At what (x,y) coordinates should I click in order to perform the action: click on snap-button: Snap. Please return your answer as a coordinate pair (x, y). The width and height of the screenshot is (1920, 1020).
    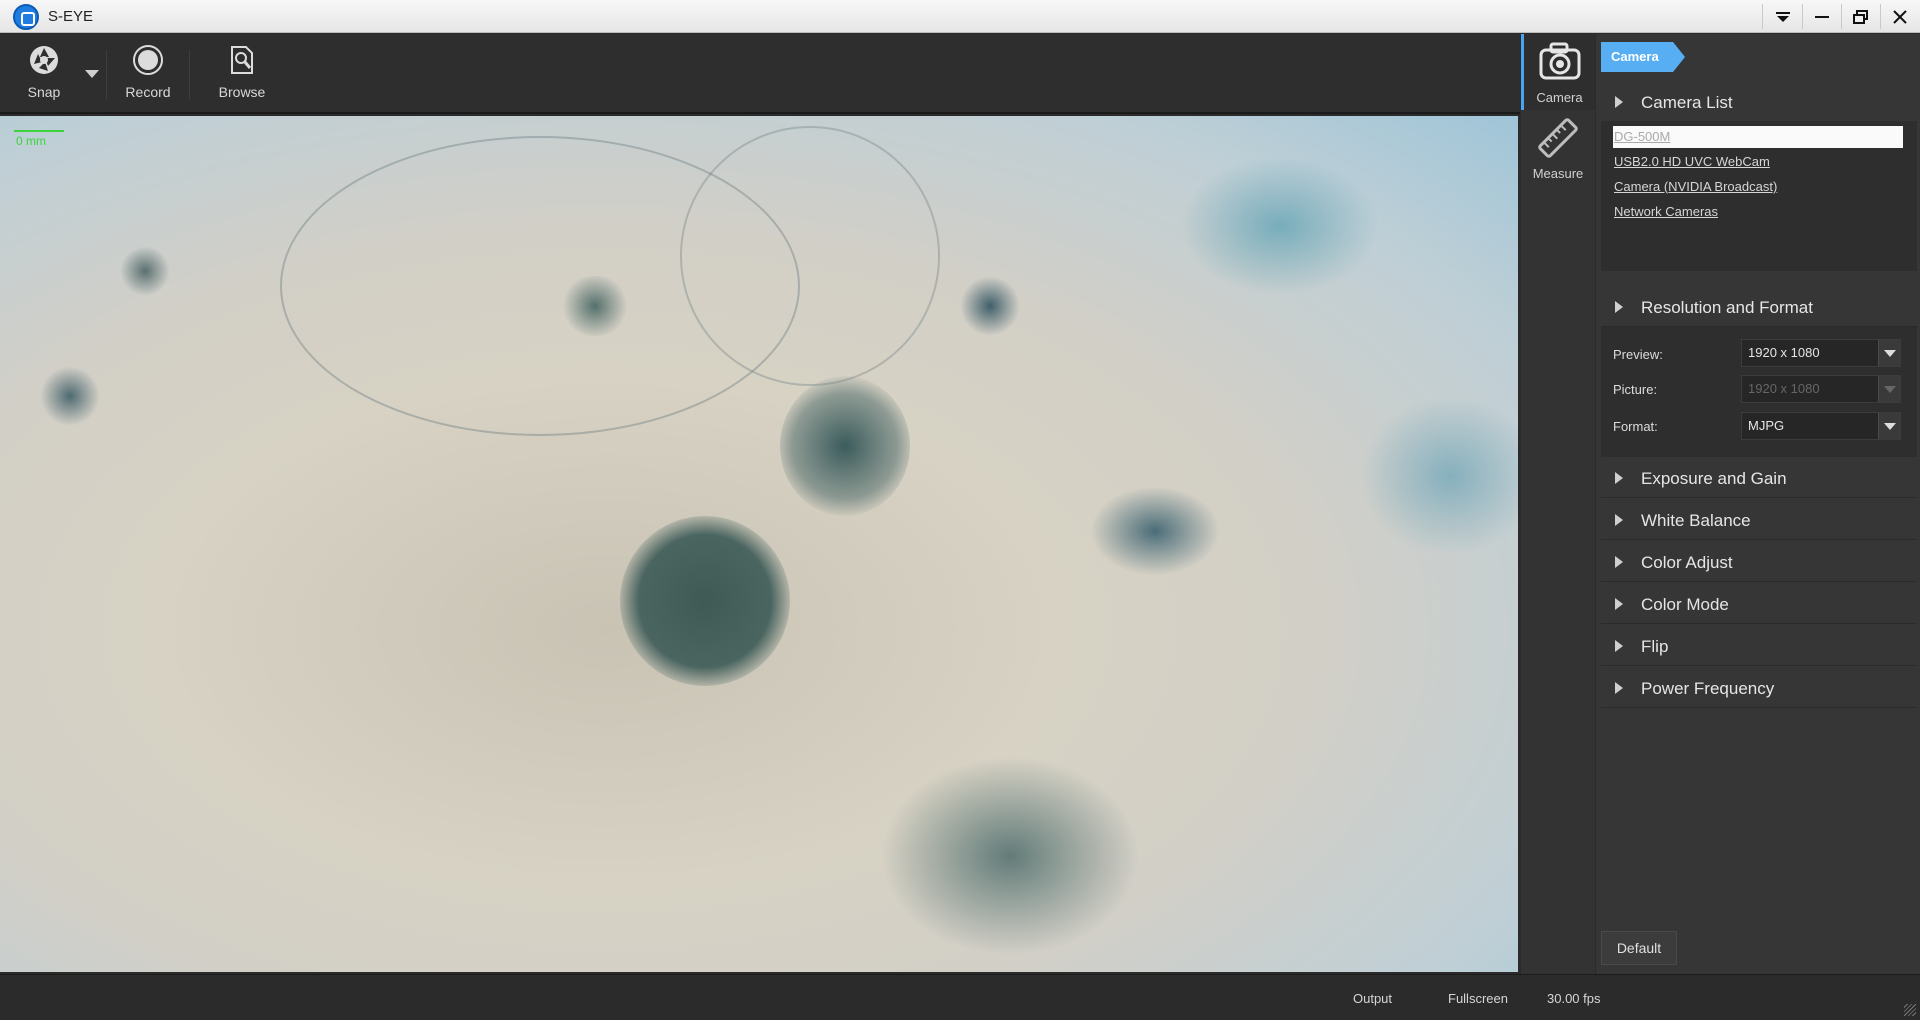
    Looking at the image, I should click on (44, 74).